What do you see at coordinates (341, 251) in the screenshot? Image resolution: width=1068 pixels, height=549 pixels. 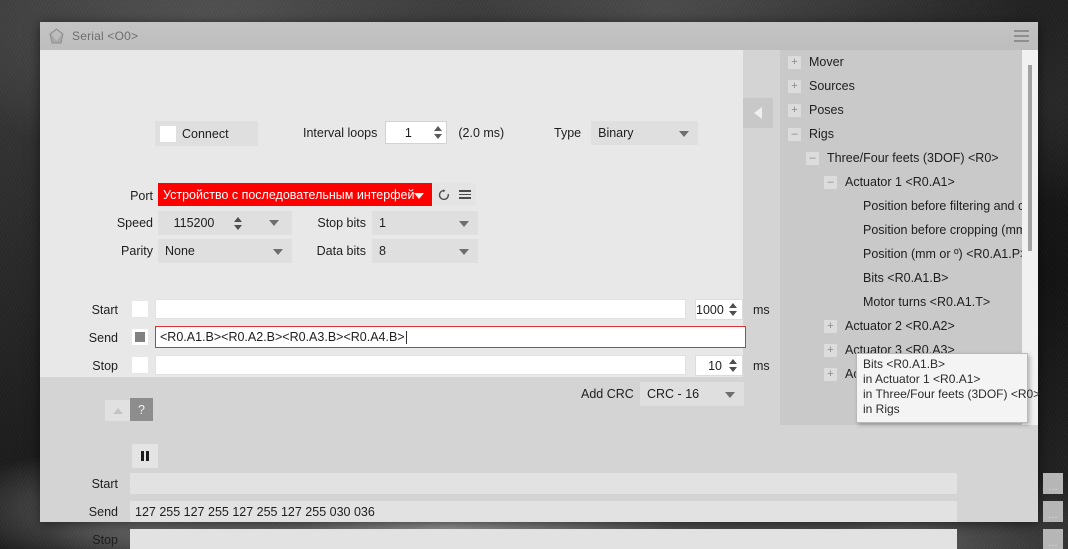 I see `data-bits-label: Data bits` at bounding box center [341, 251].